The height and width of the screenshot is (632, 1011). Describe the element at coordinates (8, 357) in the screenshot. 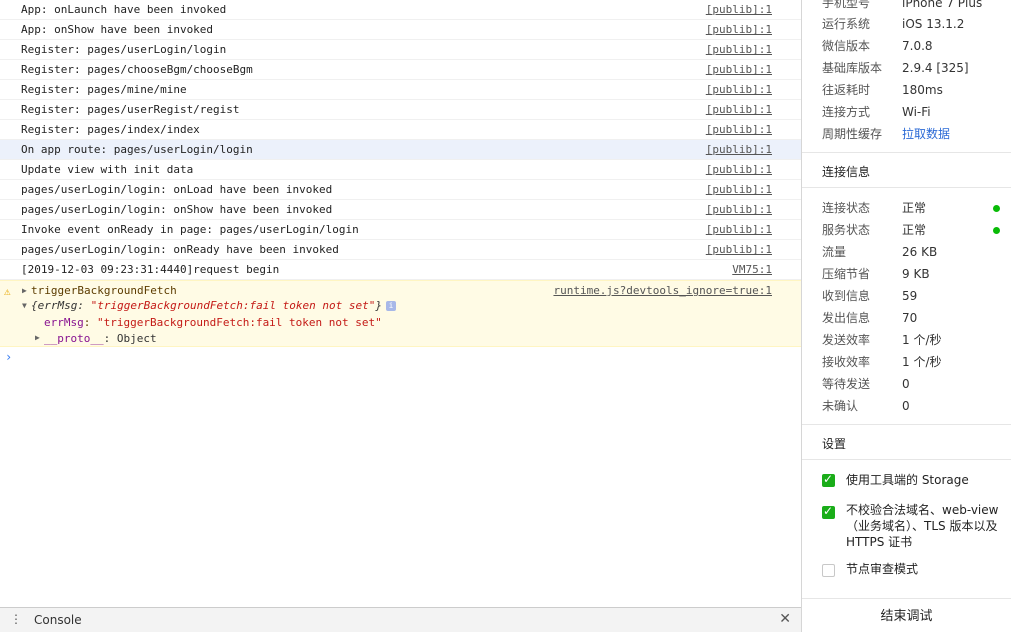

I see `console-prompt-icon: ›` at that location.